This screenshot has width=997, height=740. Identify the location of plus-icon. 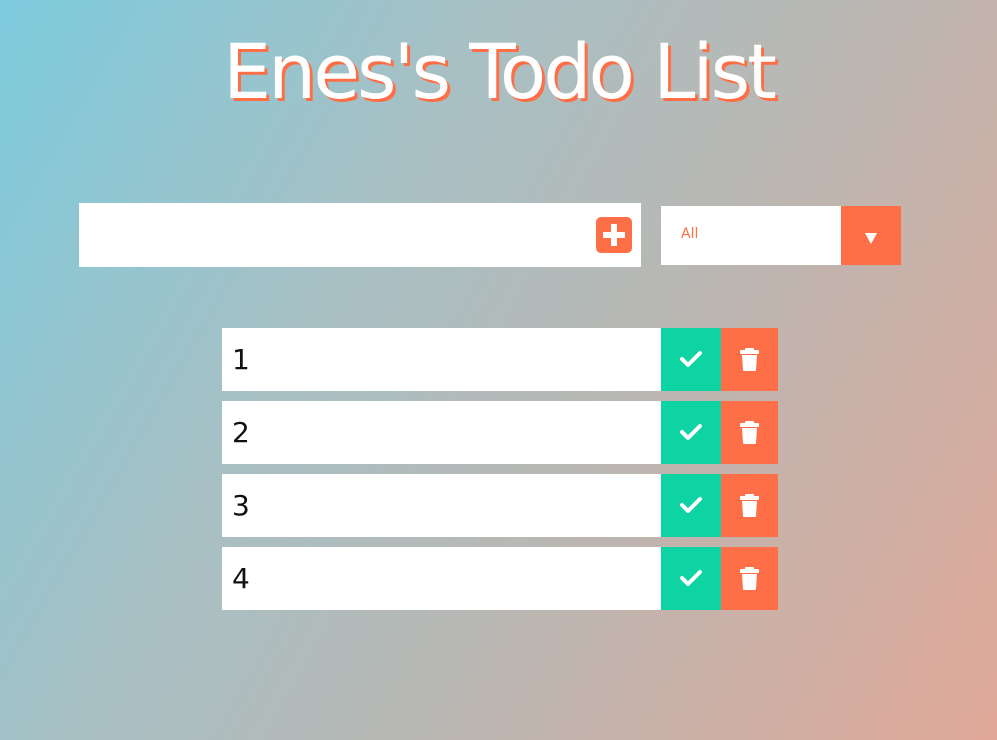
(614, 235).